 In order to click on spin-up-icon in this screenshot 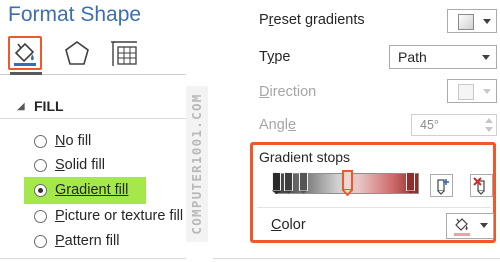, I will do `click(489, 120)`.